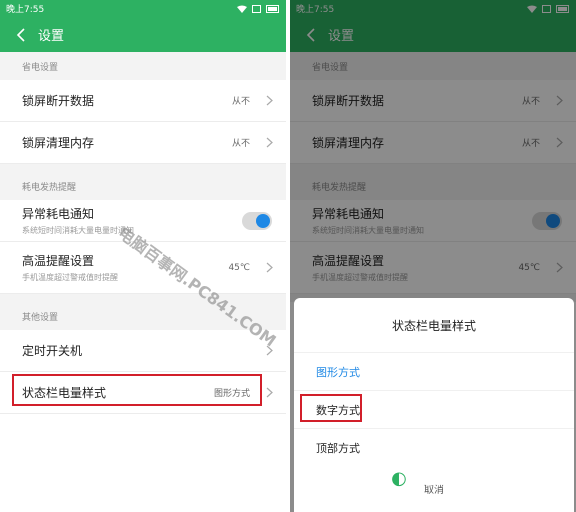 The image size is (576, 512). I want to click on section-header-overheat: 耗电发热提醒, so click(143, 186).